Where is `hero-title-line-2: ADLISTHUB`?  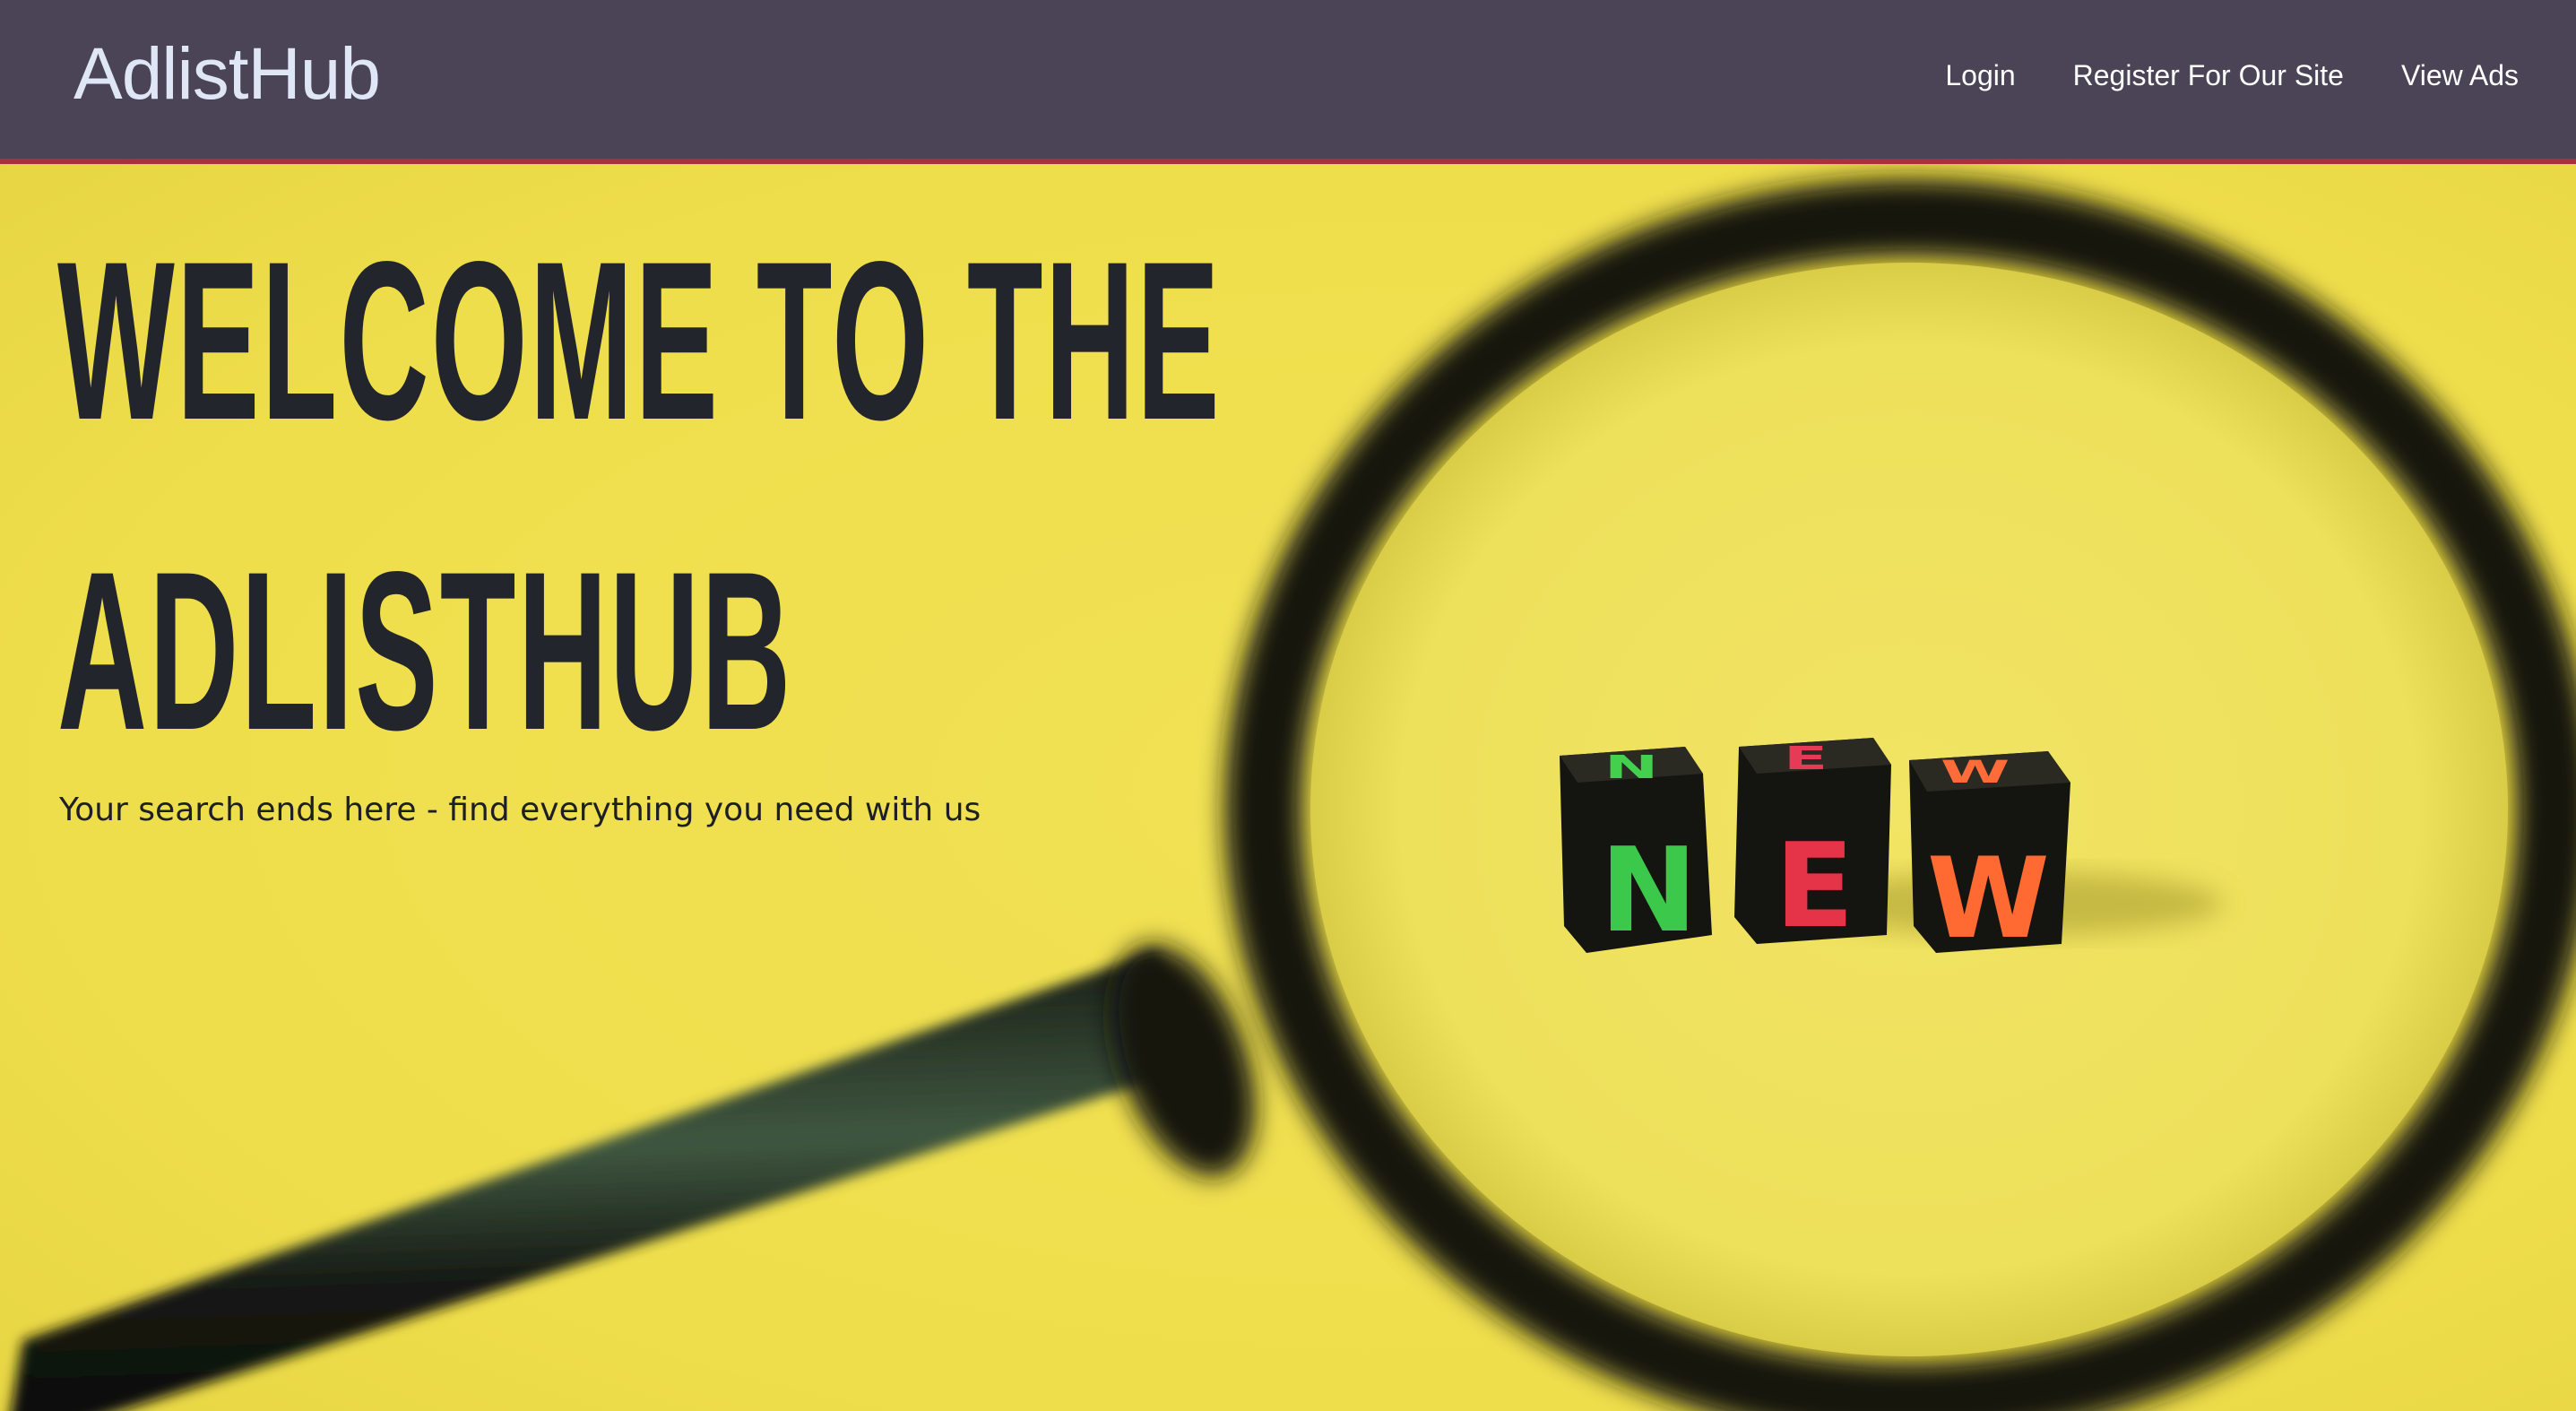
hero-title-line-2: ADLISTHUB is located at coordinates (425, 651).